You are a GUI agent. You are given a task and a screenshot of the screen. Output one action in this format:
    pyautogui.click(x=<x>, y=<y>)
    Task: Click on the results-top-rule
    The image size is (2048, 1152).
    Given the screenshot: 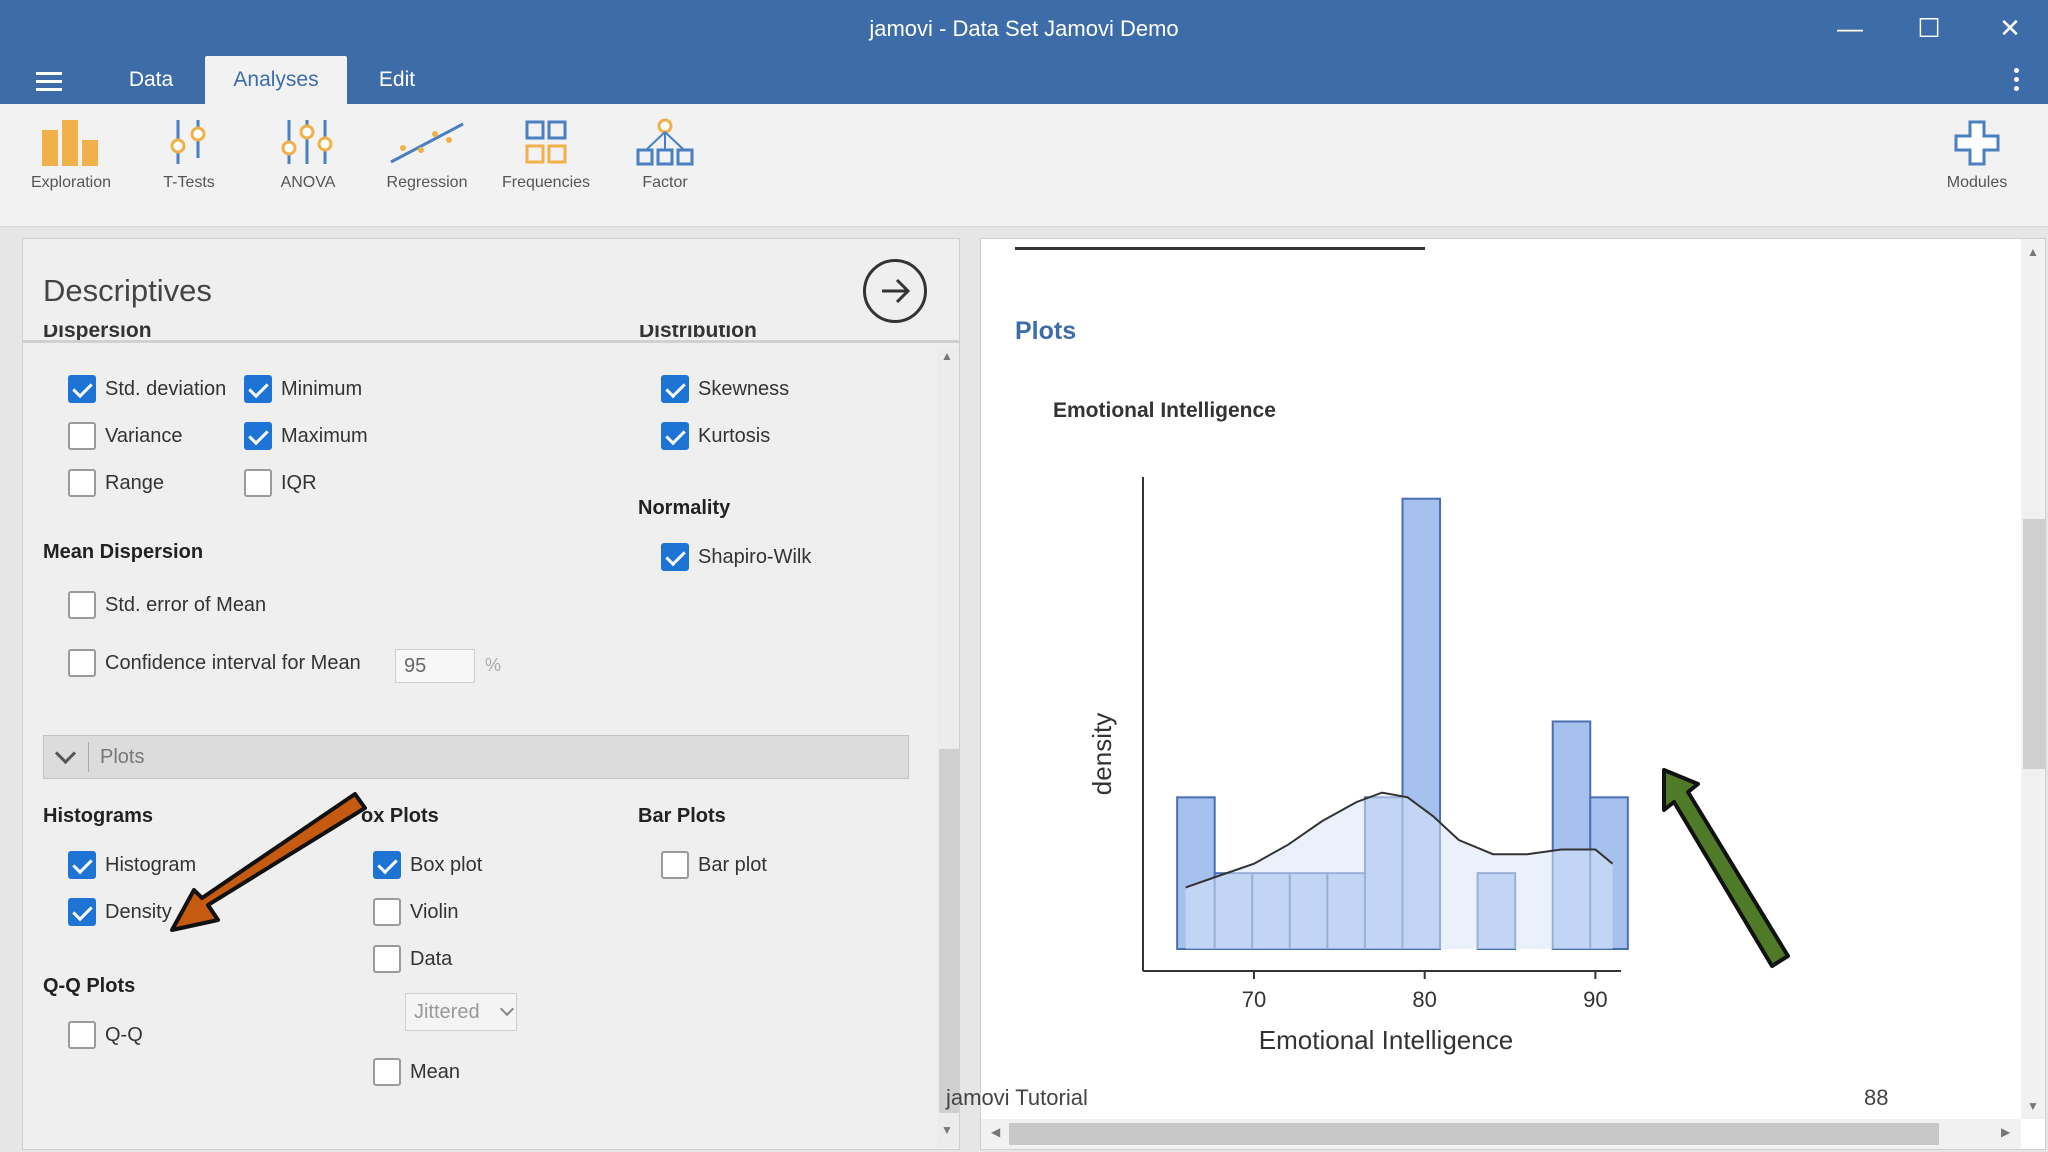 What is the action you would take?
    pyautogui.click(x=1220, y=248)
    